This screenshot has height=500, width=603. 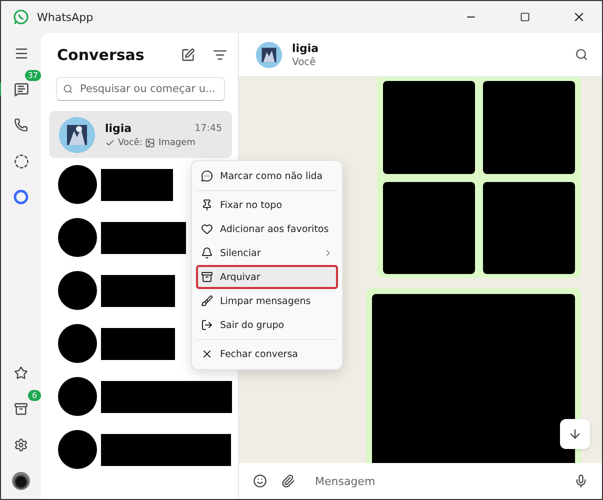 I want to click on preview-author: Você:, so click(x=130, y=143).